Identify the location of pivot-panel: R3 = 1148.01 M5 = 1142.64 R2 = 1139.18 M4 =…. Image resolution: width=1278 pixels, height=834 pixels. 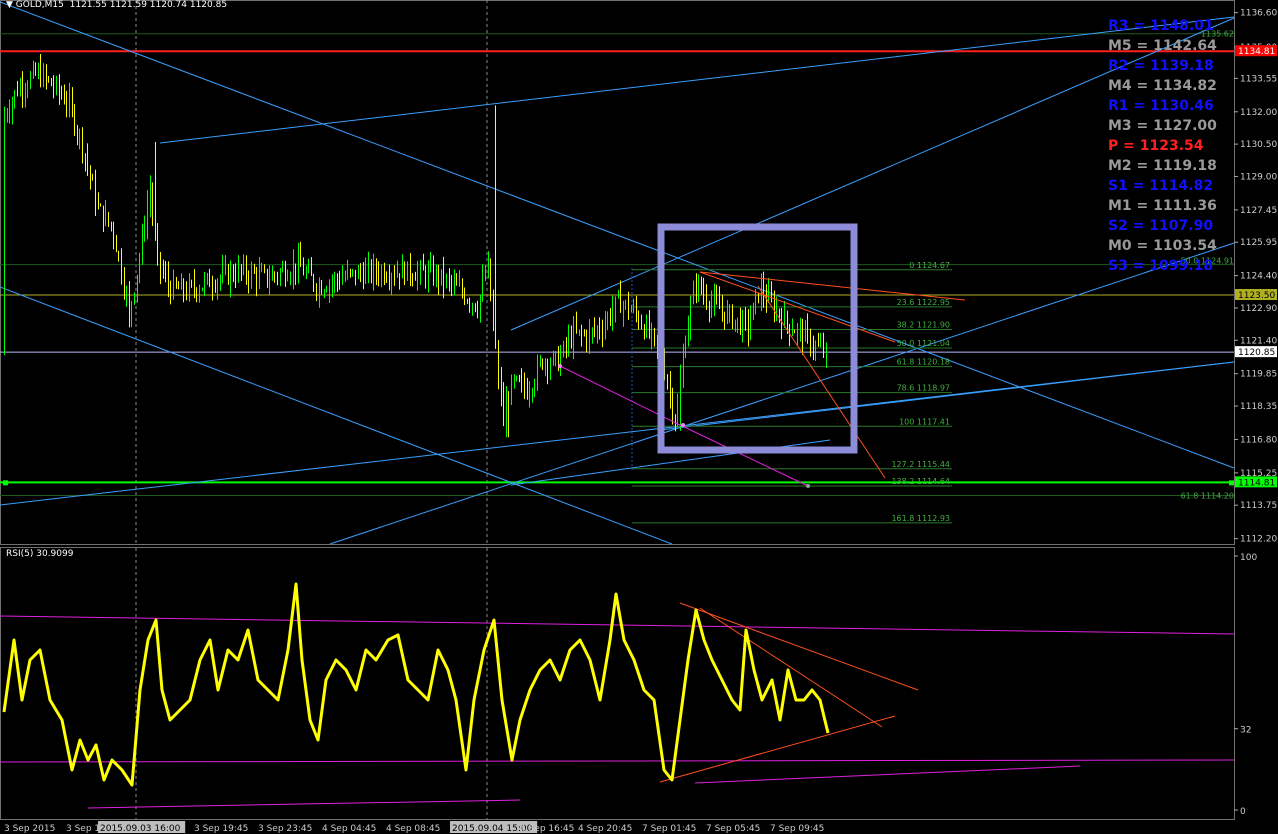
(1170, 148).